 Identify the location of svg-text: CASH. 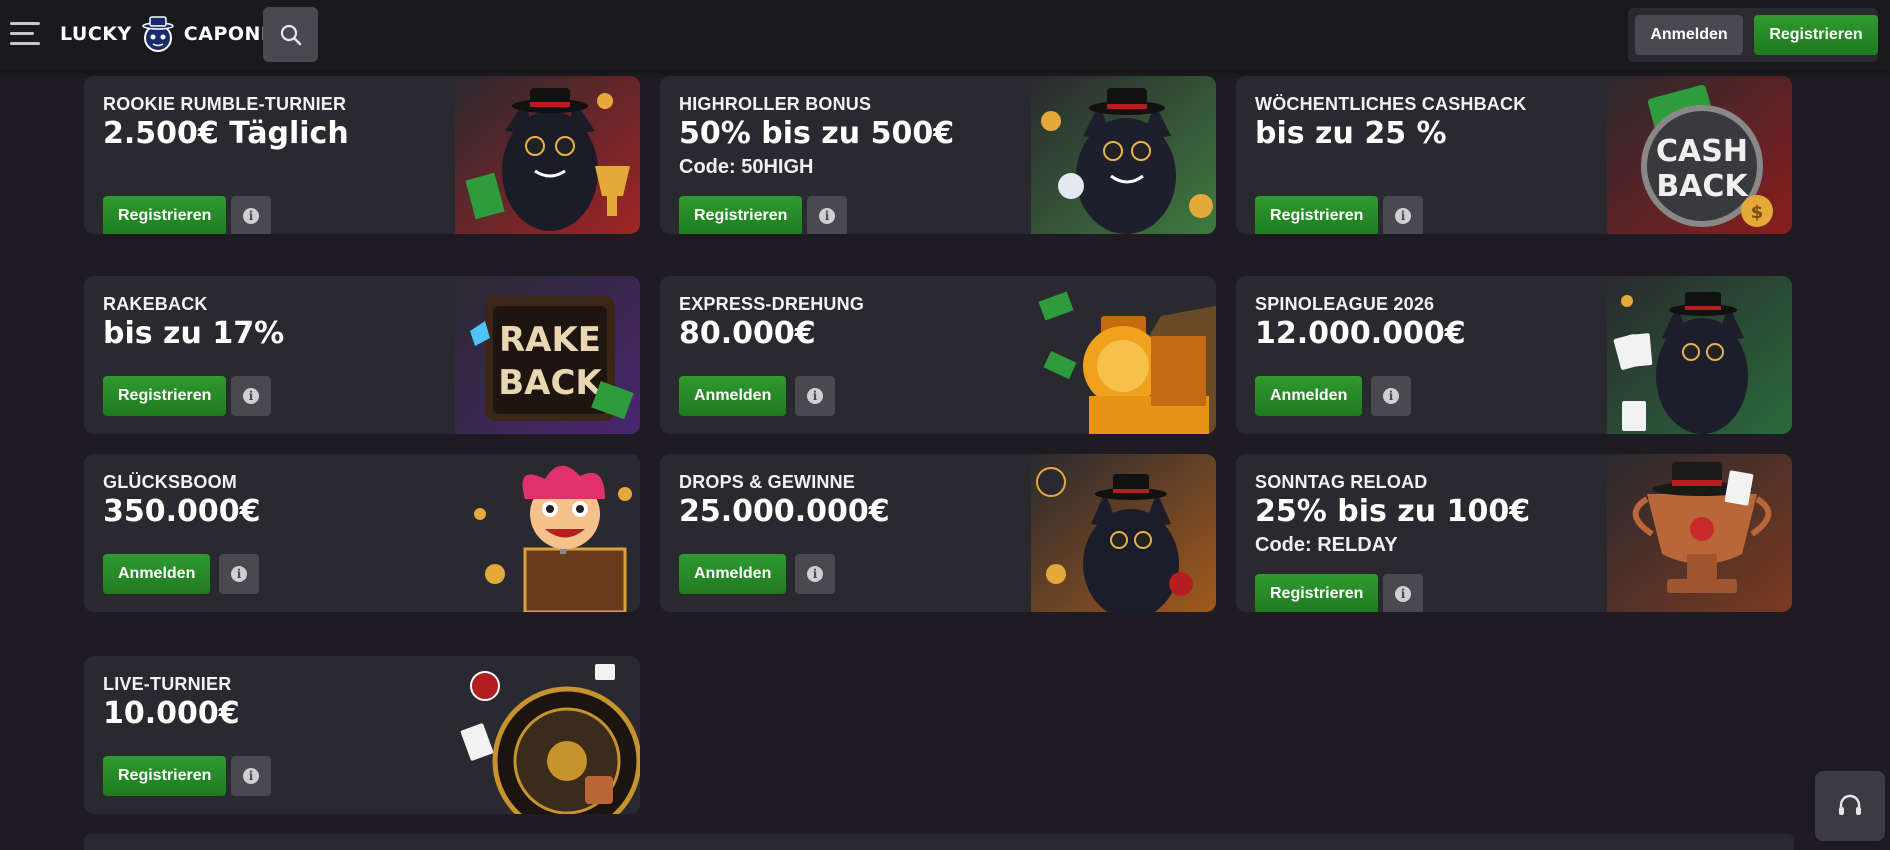
(1702, 151).